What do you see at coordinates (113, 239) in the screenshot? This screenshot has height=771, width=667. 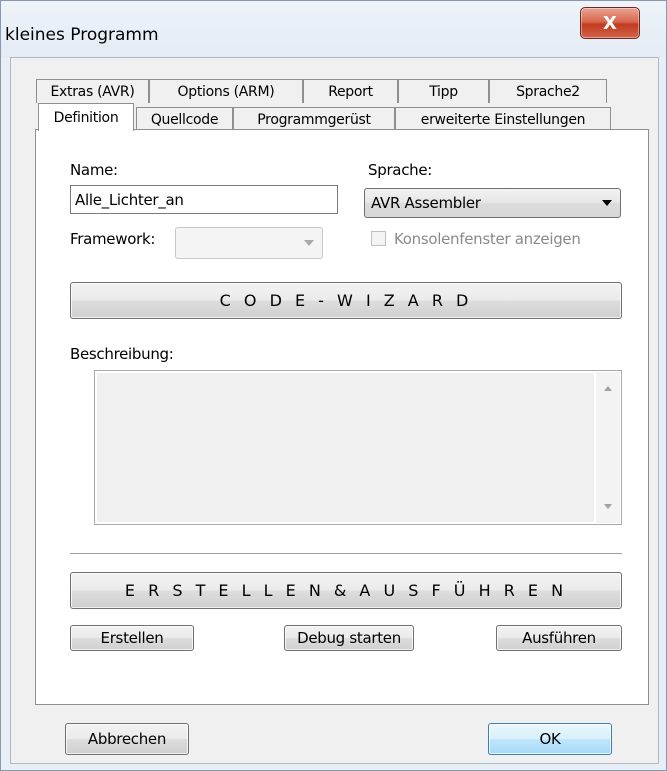 I see `framework-label: Framework:` at bounding box center [113, 239].